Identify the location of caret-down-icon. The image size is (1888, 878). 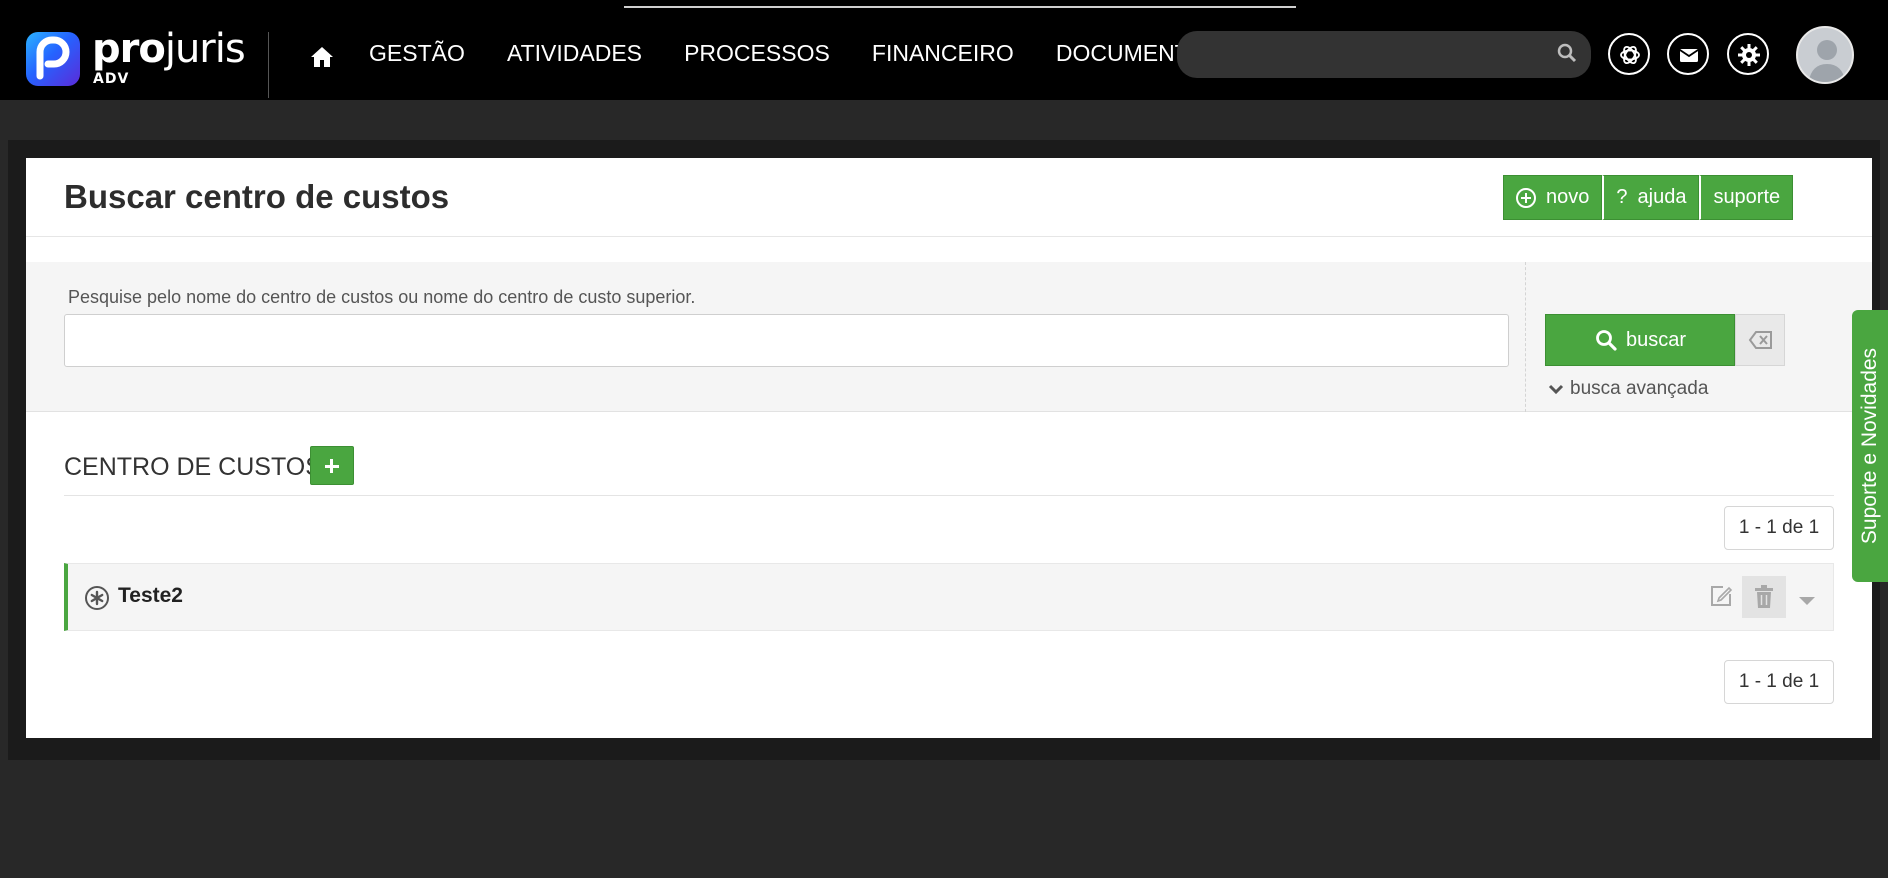
(1807, 598).